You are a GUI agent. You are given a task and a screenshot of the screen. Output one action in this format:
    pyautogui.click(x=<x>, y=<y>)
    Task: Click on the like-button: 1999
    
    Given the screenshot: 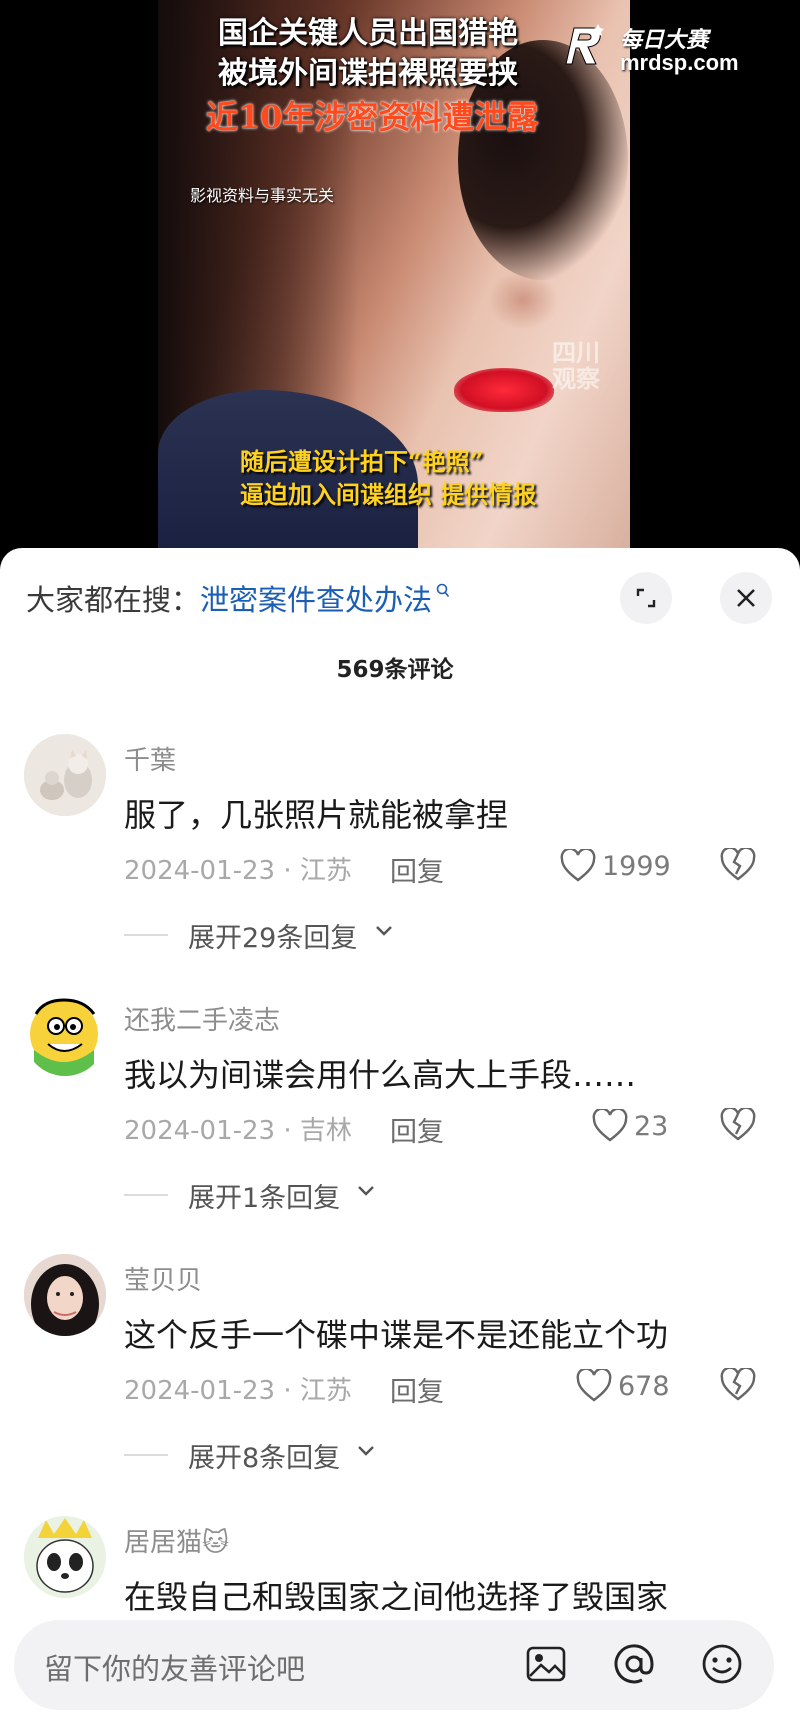 What is the action you would take?
    pyautogui.click(x=620, y=866)
    